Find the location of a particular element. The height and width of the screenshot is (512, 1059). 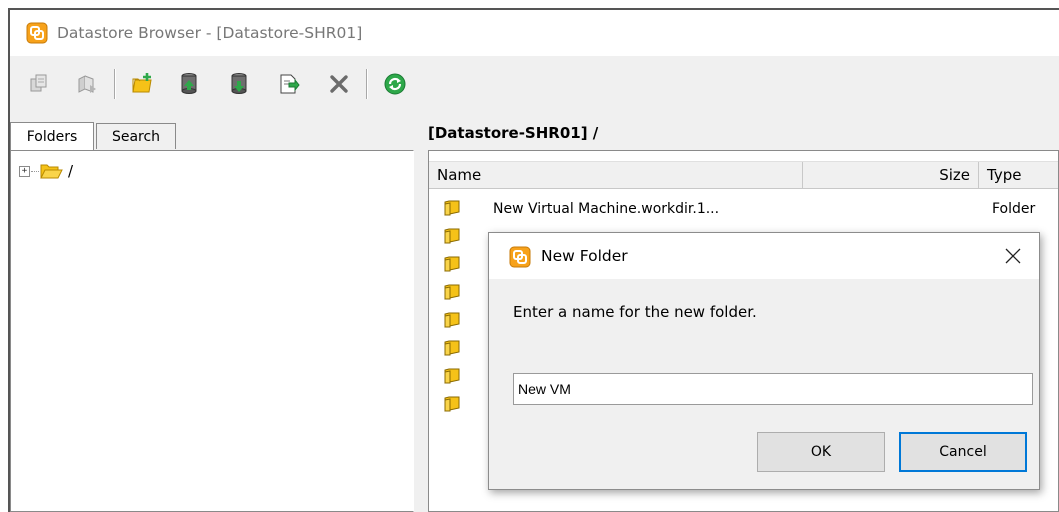

move-icon is located at coordinates (289, 84).